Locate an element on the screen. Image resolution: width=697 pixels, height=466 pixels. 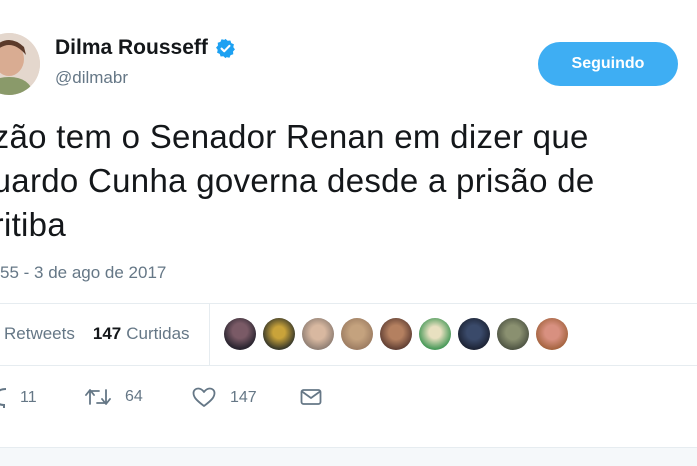
profile-name: Dilma Rousseff is located at coordinates (131, 48).